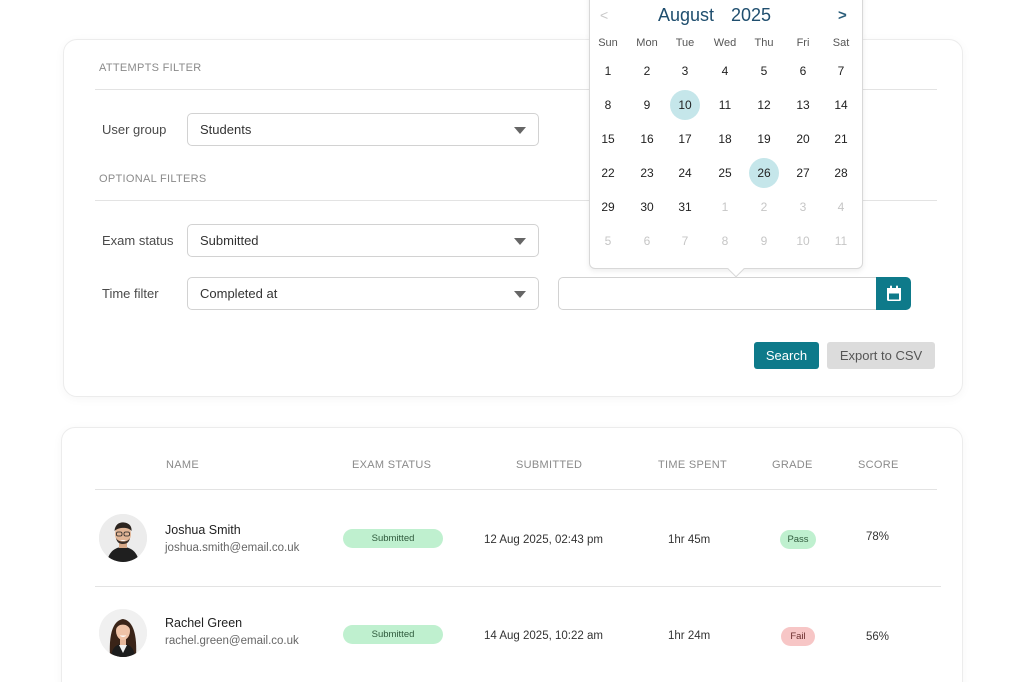  What do you see at coordinates (878, 537) in the screenshot?
I see `score: 78%` at bounding box center [878, 537].